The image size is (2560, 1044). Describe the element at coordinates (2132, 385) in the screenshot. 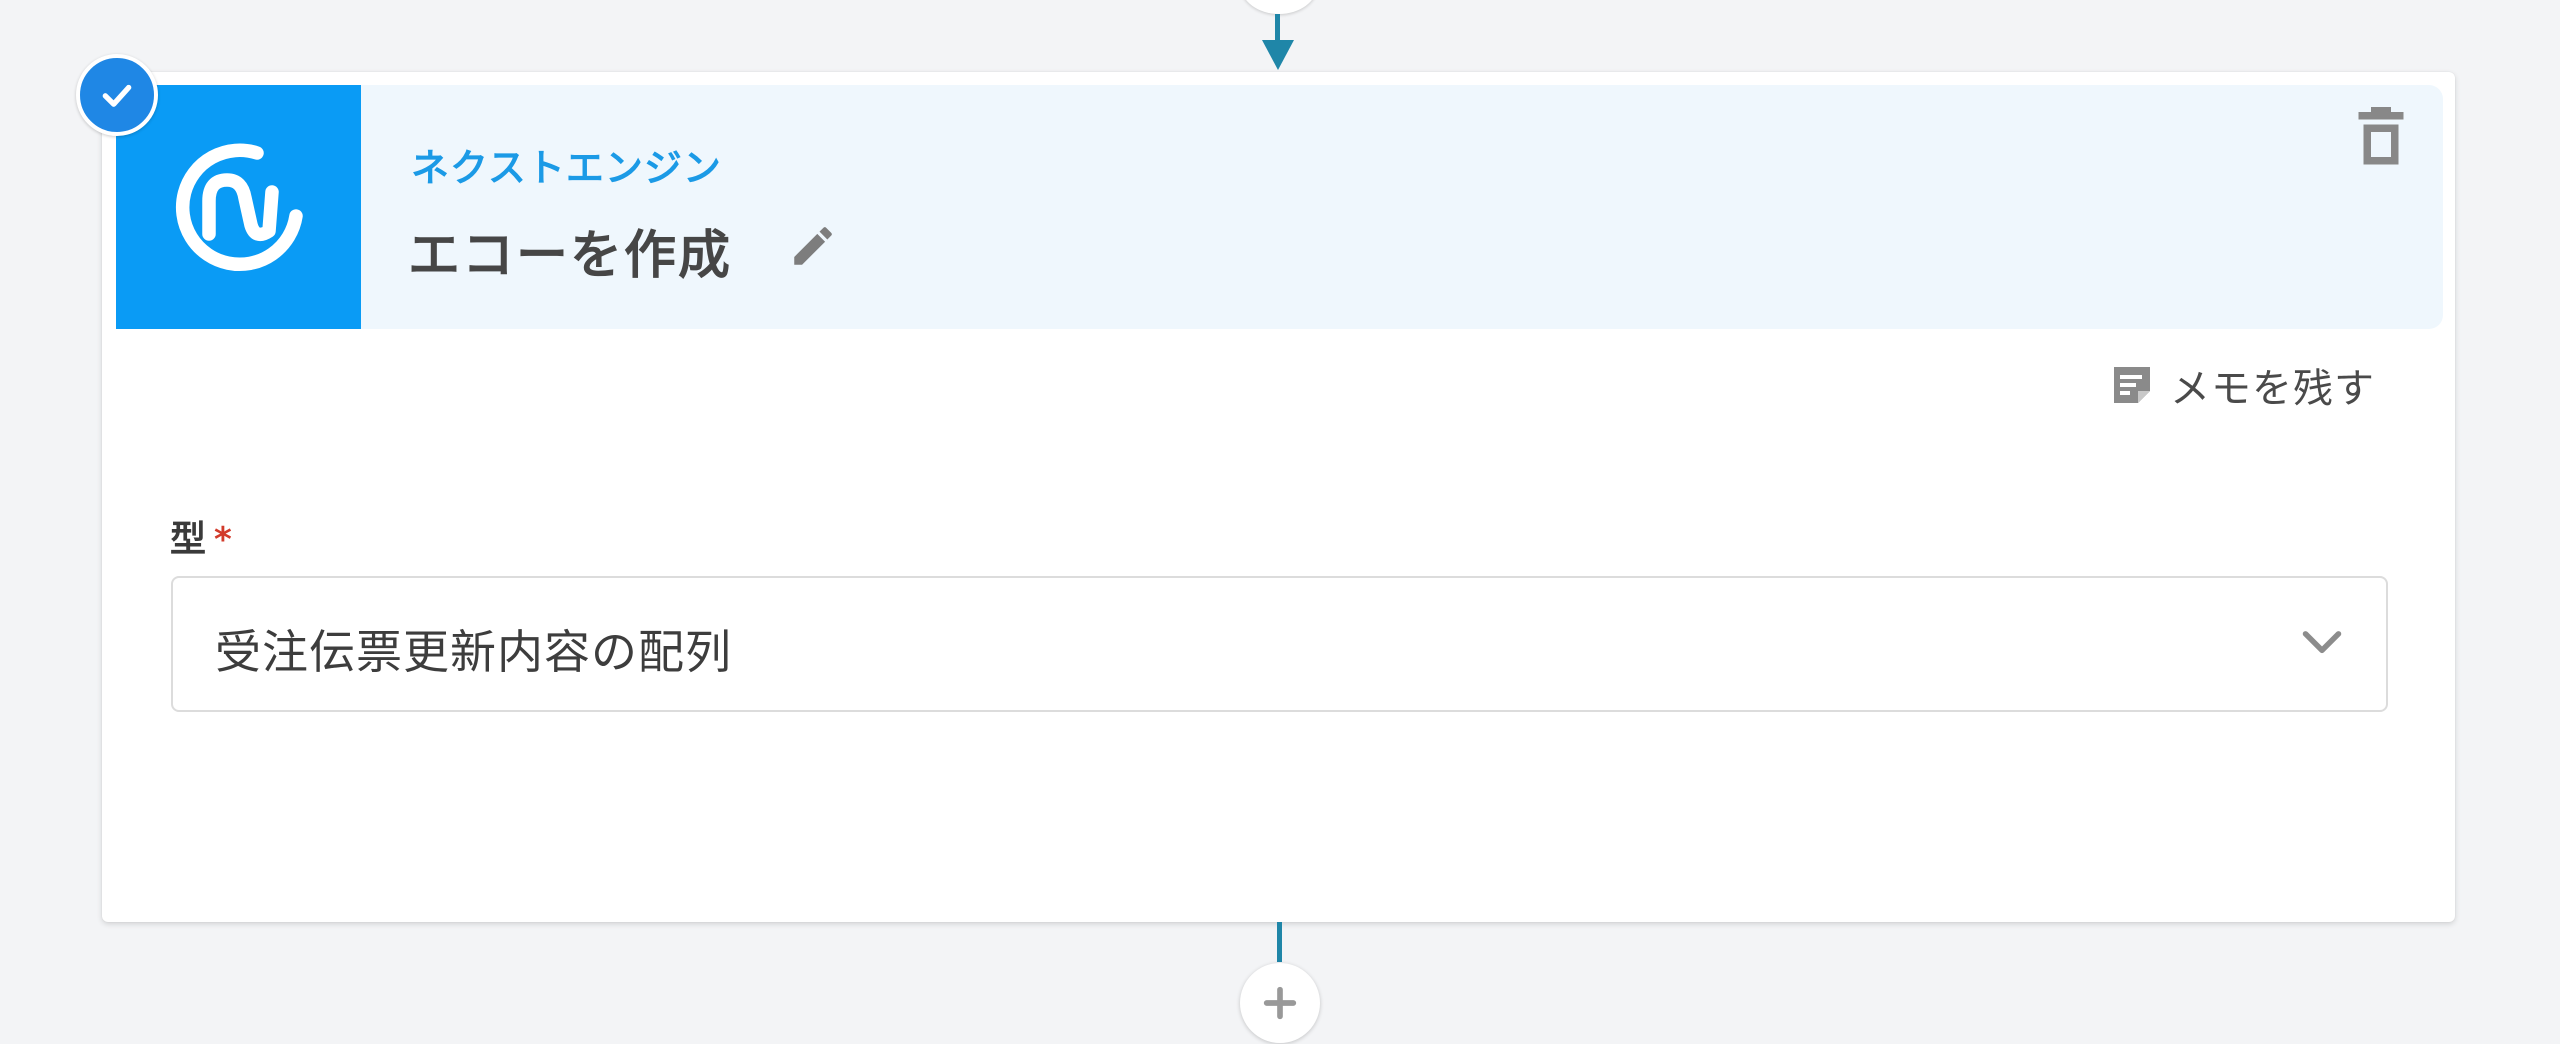

I see `memo-icon` at that location.